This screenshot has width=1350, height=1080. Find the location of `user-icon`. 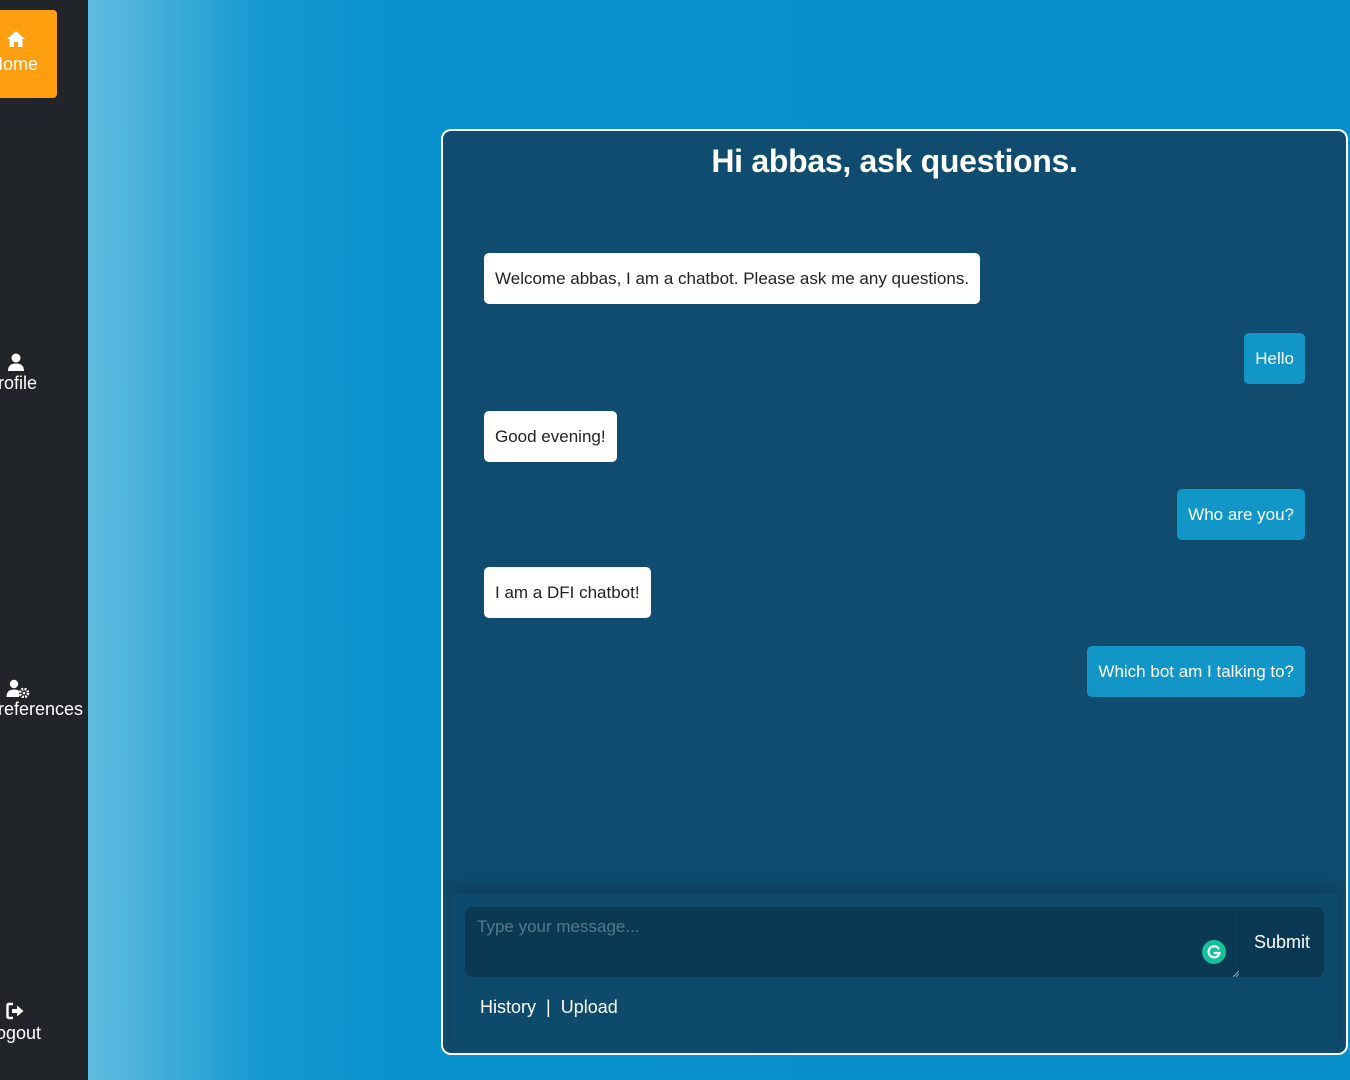

user-icon is located at coordinates (16, 362).